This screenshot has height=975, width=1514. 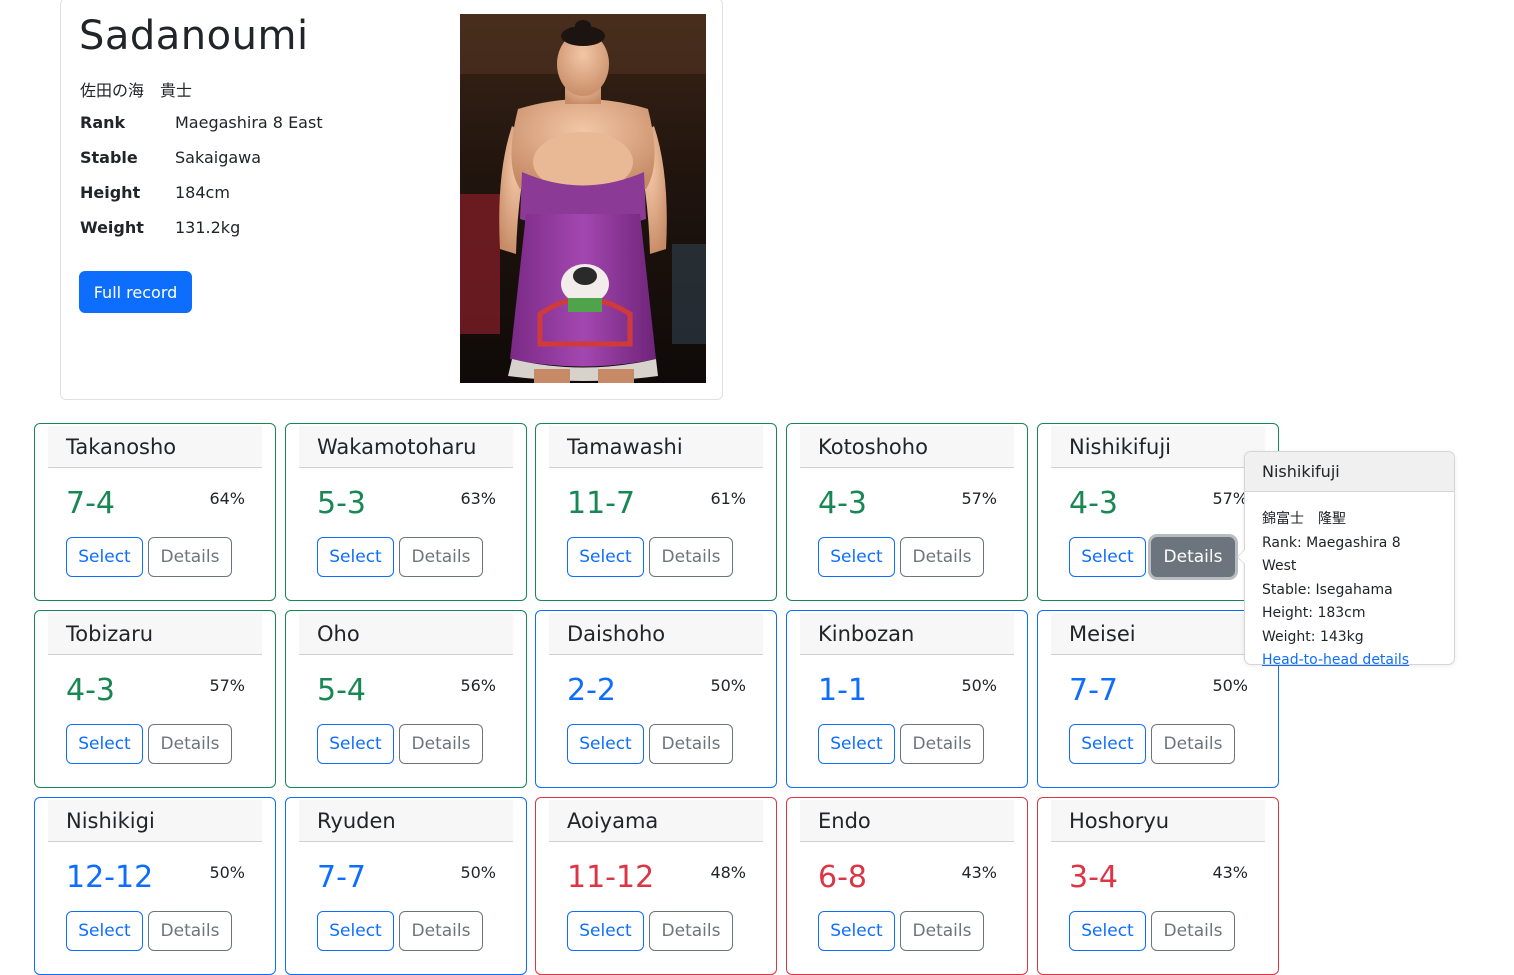 I want to click on popover-stable: Stable: Isegahama, so click(x=1327, y=589).